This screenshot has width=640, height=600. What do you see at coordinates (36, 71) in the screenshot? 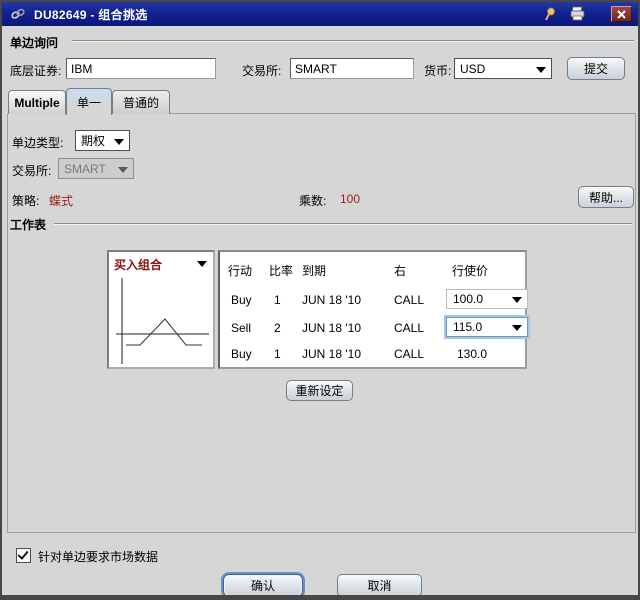
I see `underlying-label: 底层证券:` at bounding box center [36, 71].